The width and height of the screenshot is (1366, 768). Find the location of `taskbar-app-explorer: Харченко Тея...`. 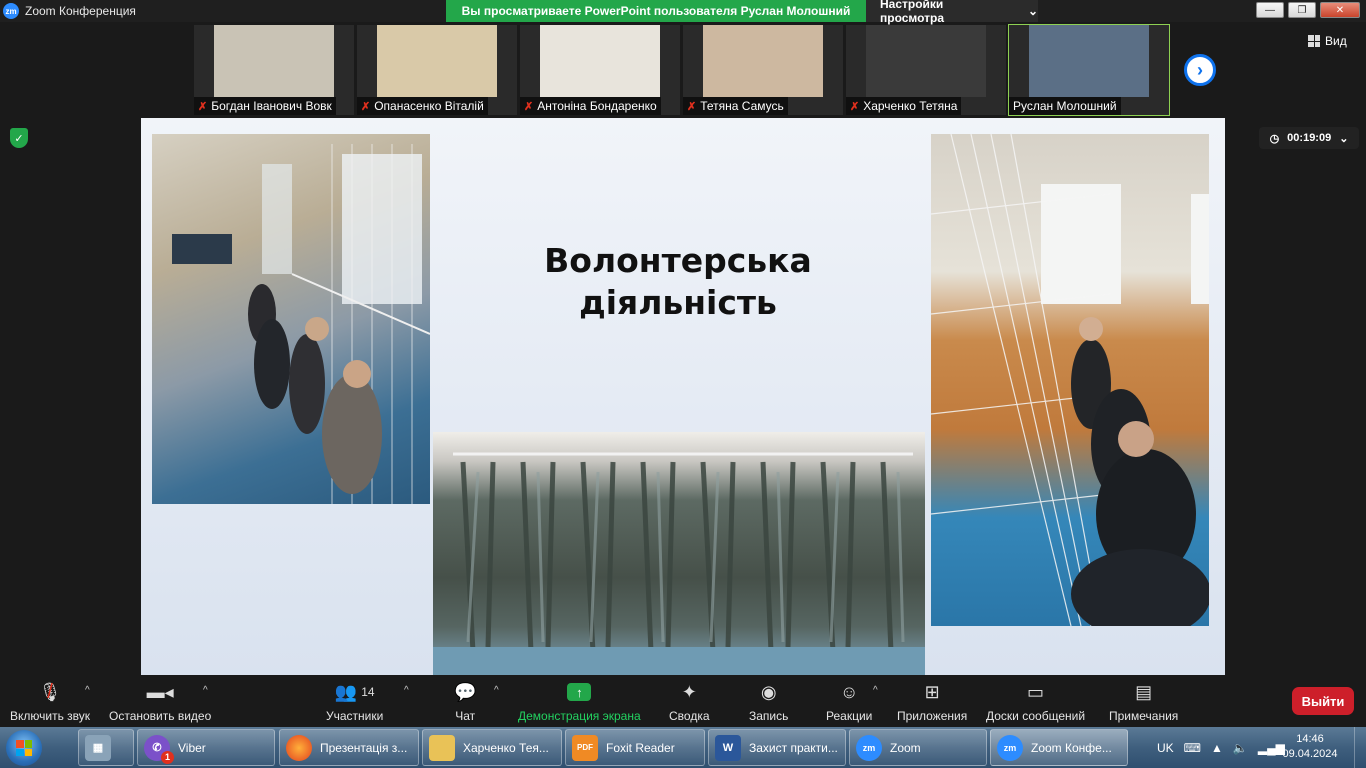

taskbar-app-explorer: Харченко Тея... is located at coordinates (492, 747).